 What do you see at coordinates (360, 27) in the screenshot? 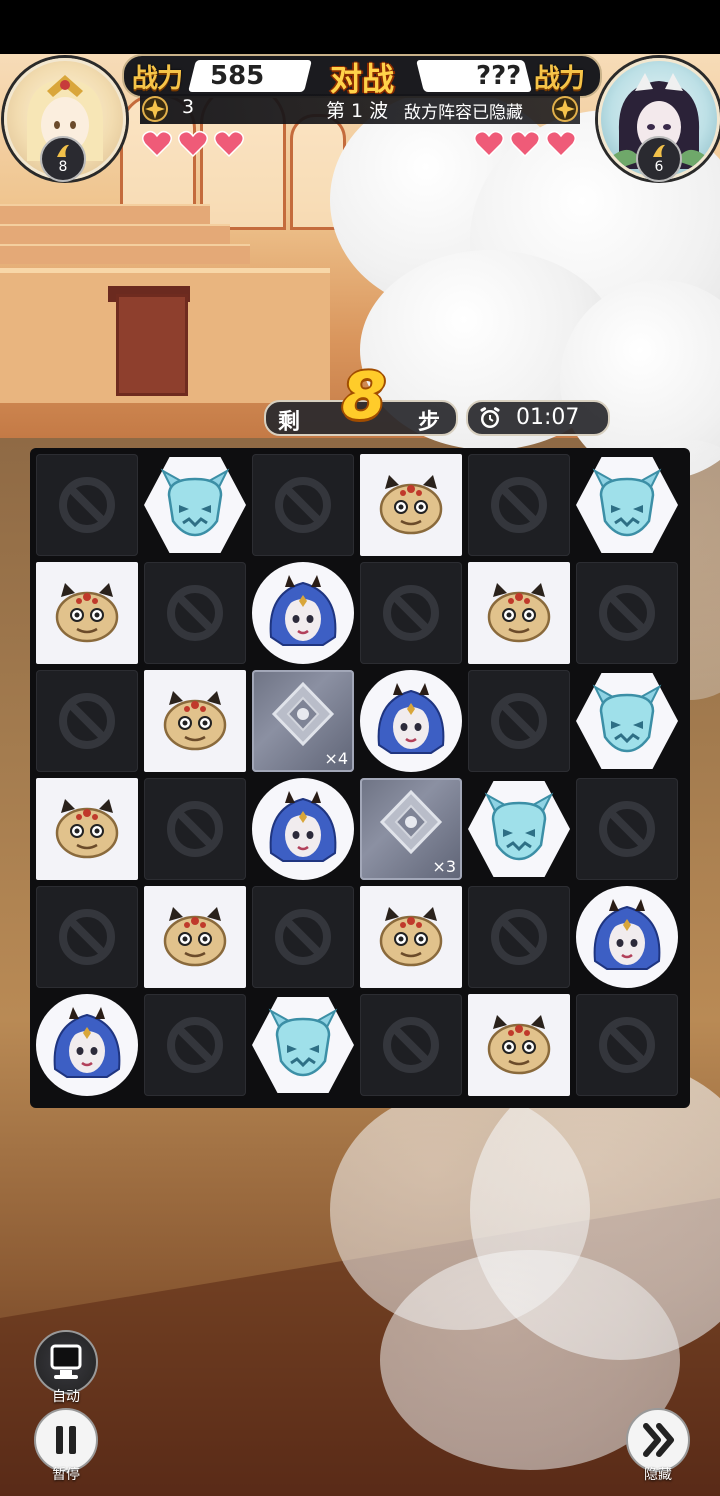
I see `status-bar-area` at bounding box center [360, 27].